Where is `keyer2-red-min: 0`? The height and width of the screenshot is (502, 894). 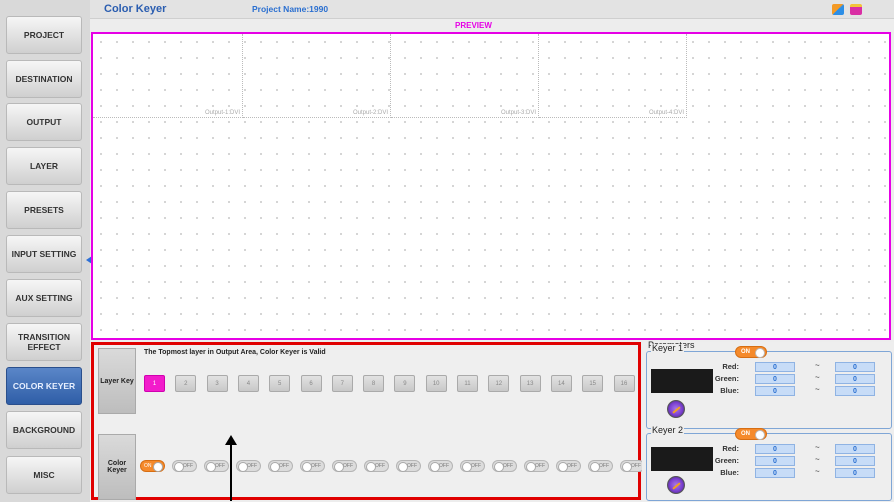
keyer2-red-min: 0 is located at coordinates (775, 449).